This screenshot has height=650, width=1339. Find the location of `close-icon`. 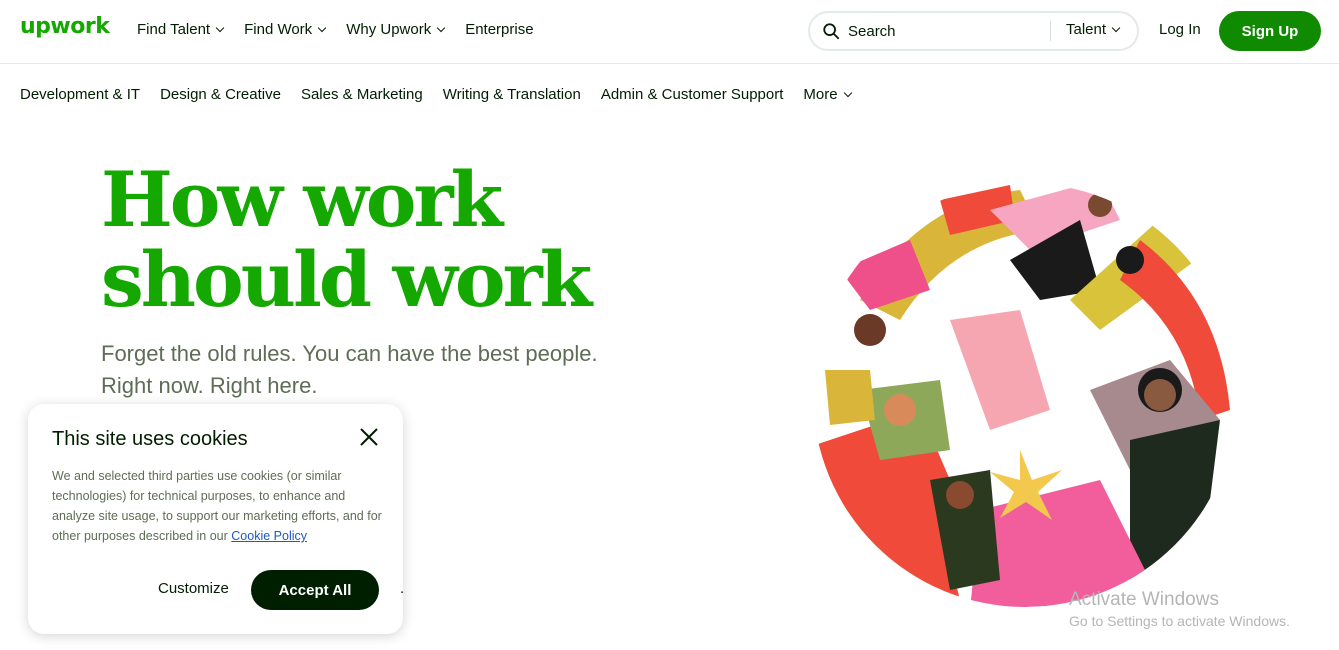

close-icon is located at coordinates (369, 437).